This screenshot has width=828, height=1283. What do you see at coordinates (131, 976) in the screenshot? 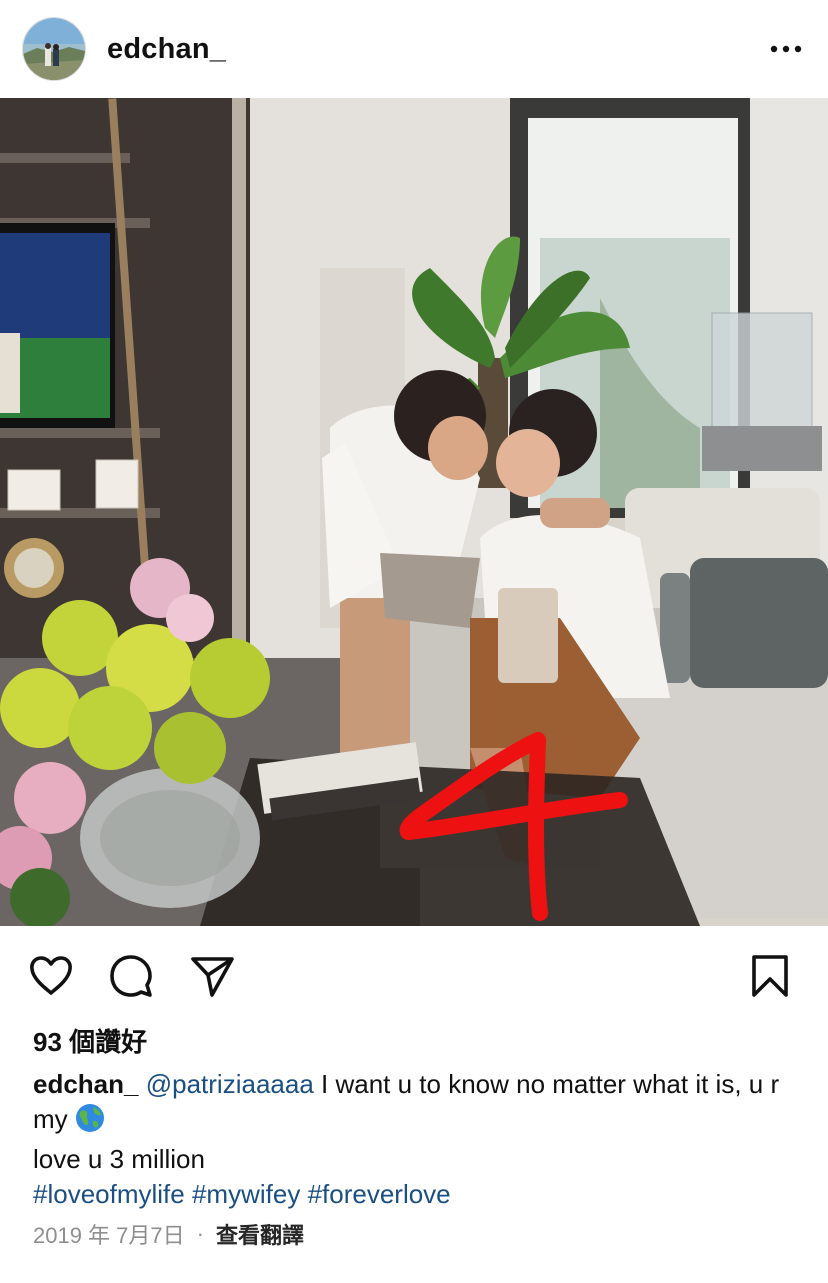
I see `comment-icon` at bounding box center [131, 976].